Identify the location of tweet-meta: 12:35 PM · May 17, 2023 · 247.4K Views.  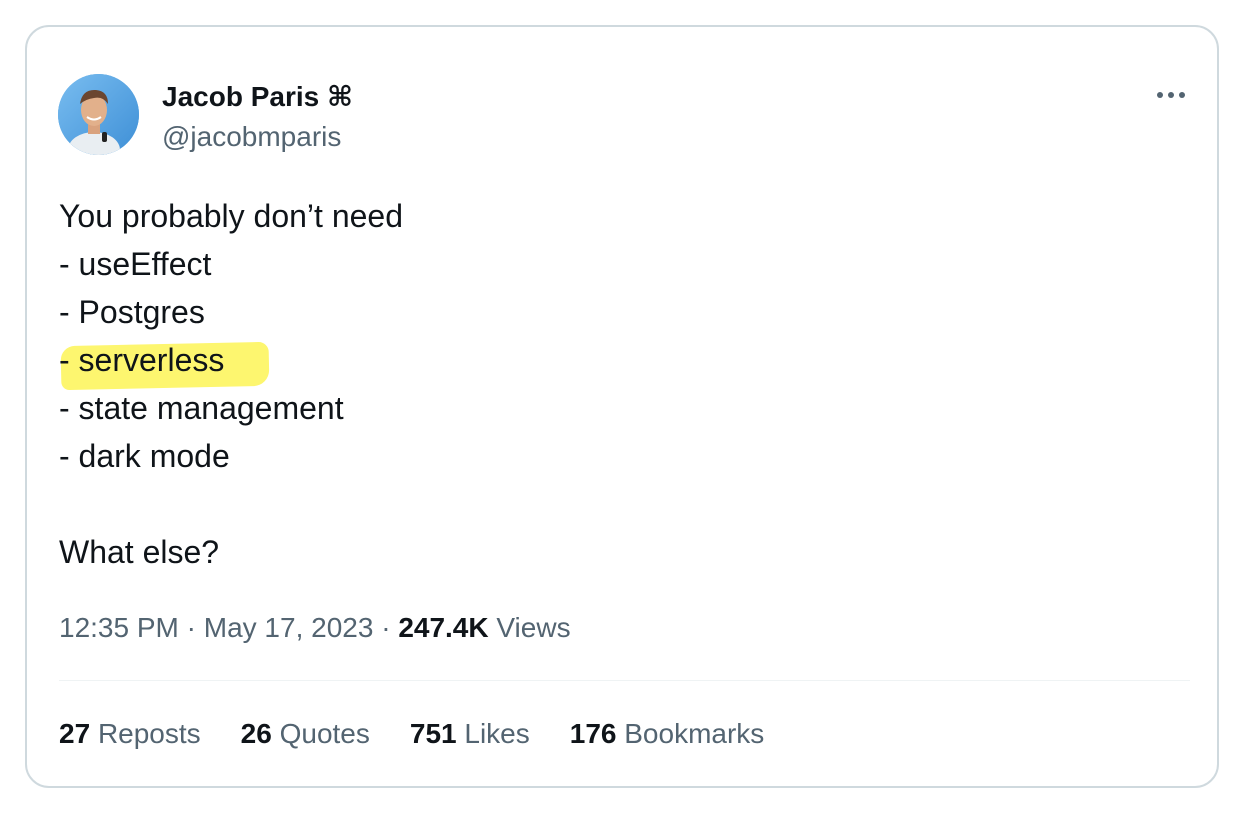
(315, 628).